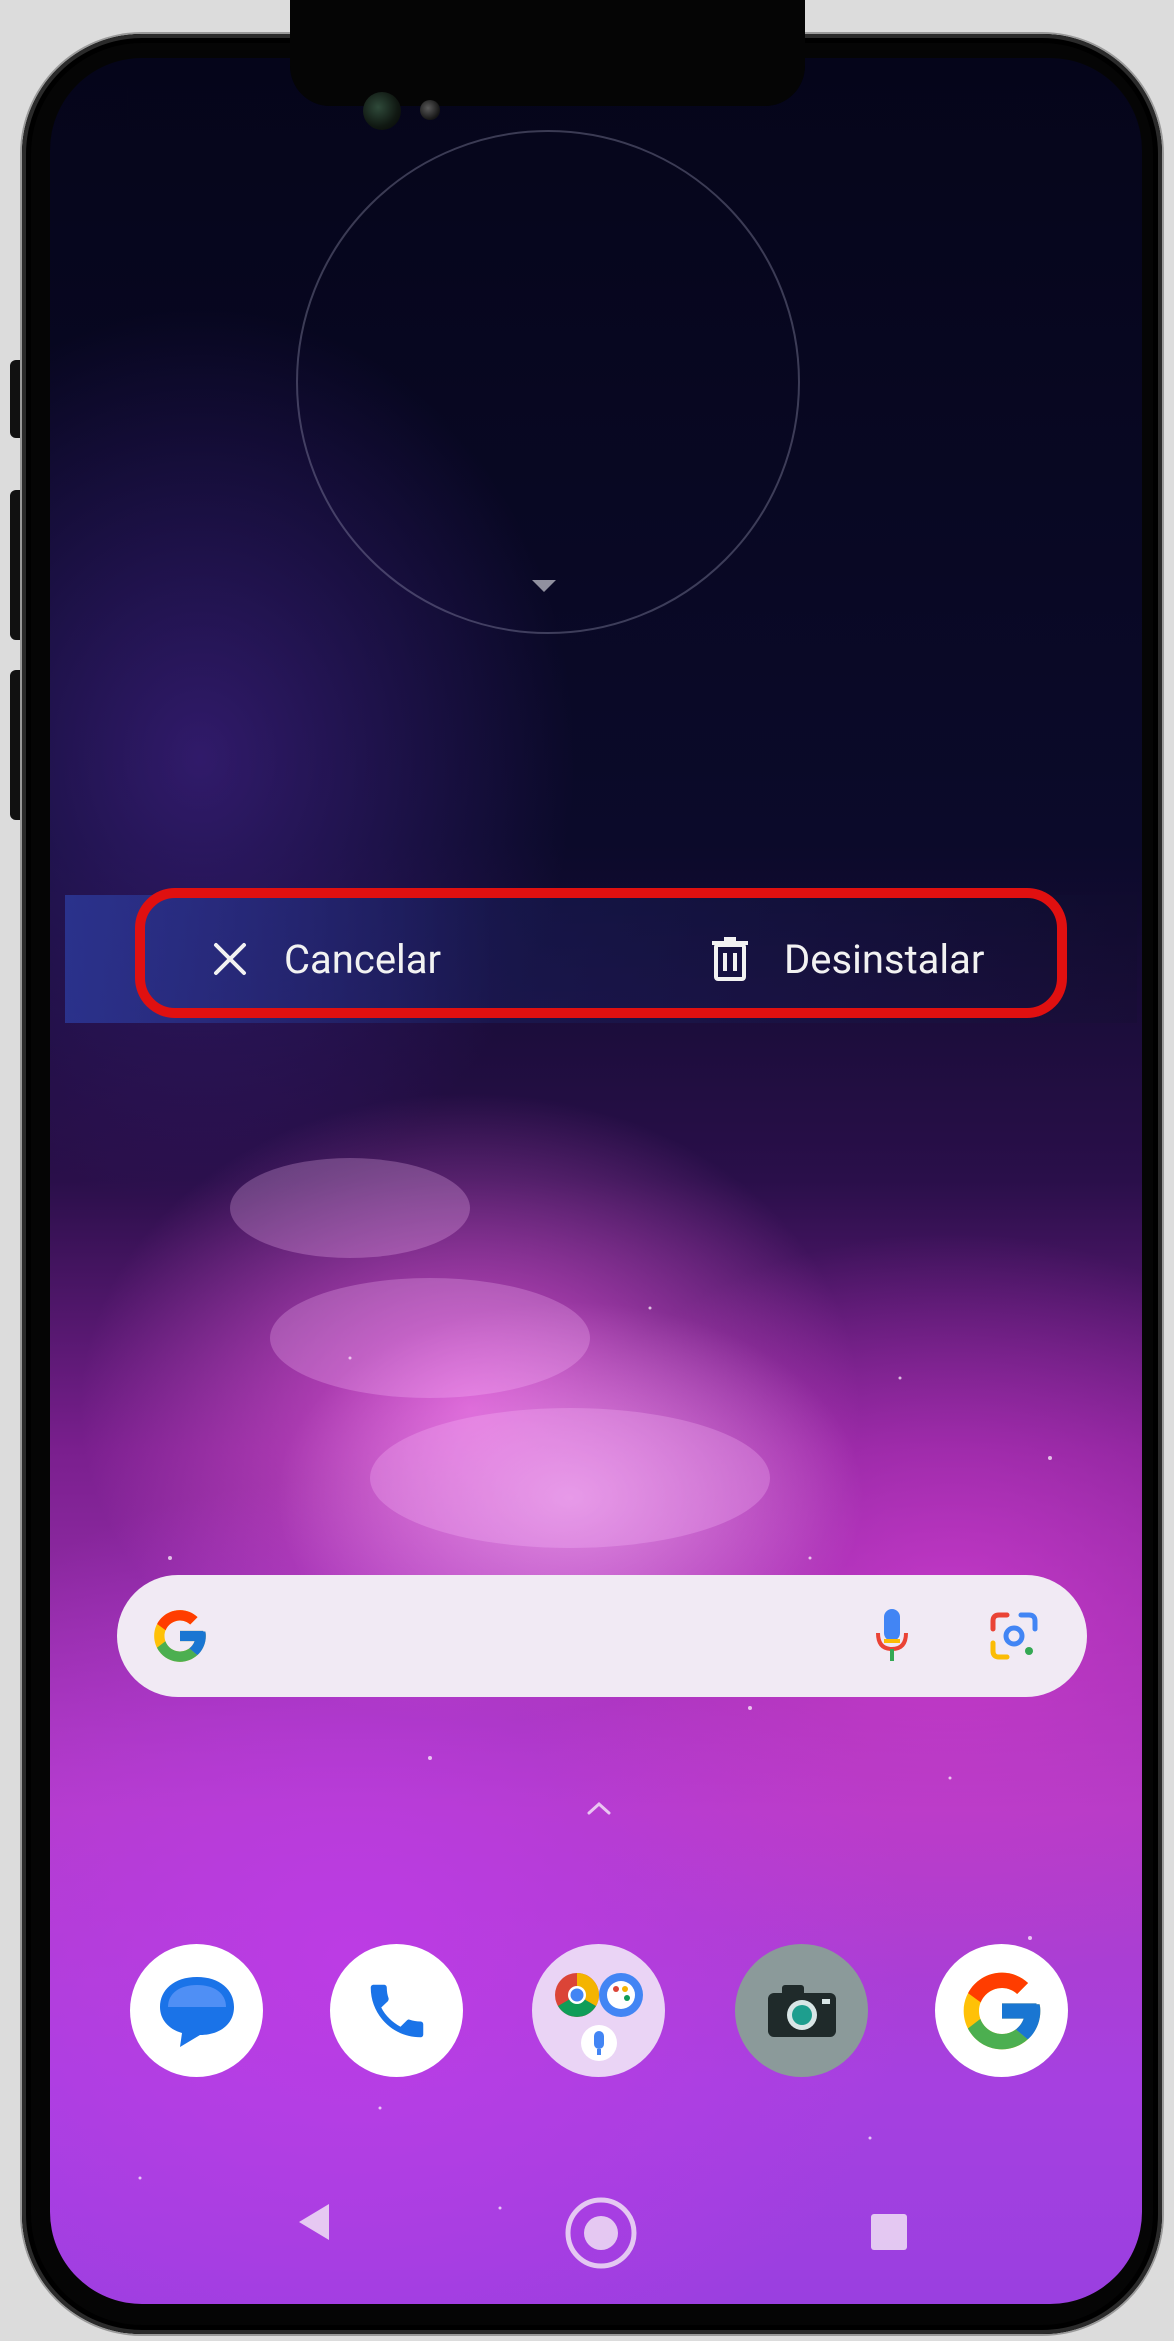 The width and height of the screenshot is (1174, 2341). Describe the element at coordinates (598, 2010) in the screenshot. I see `chrome-google-folder-icon` at that location.